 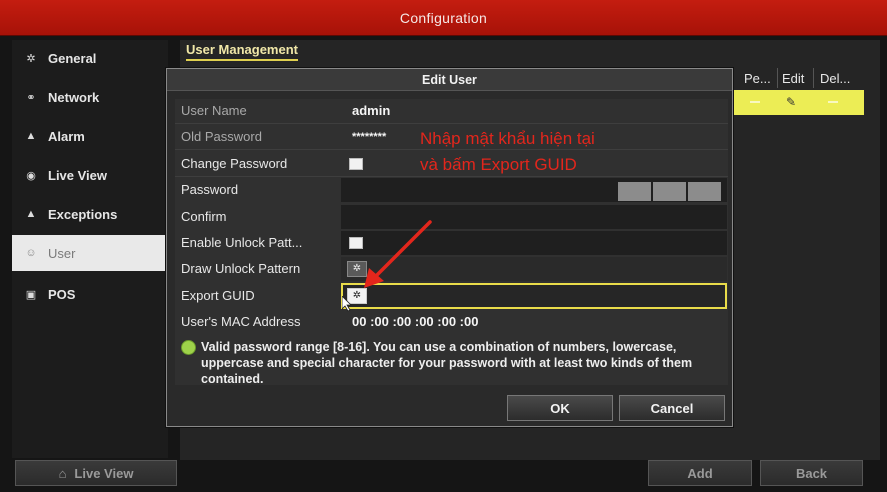 I want to click on row-user-name: User Name admin, so click(x=451, y=111).